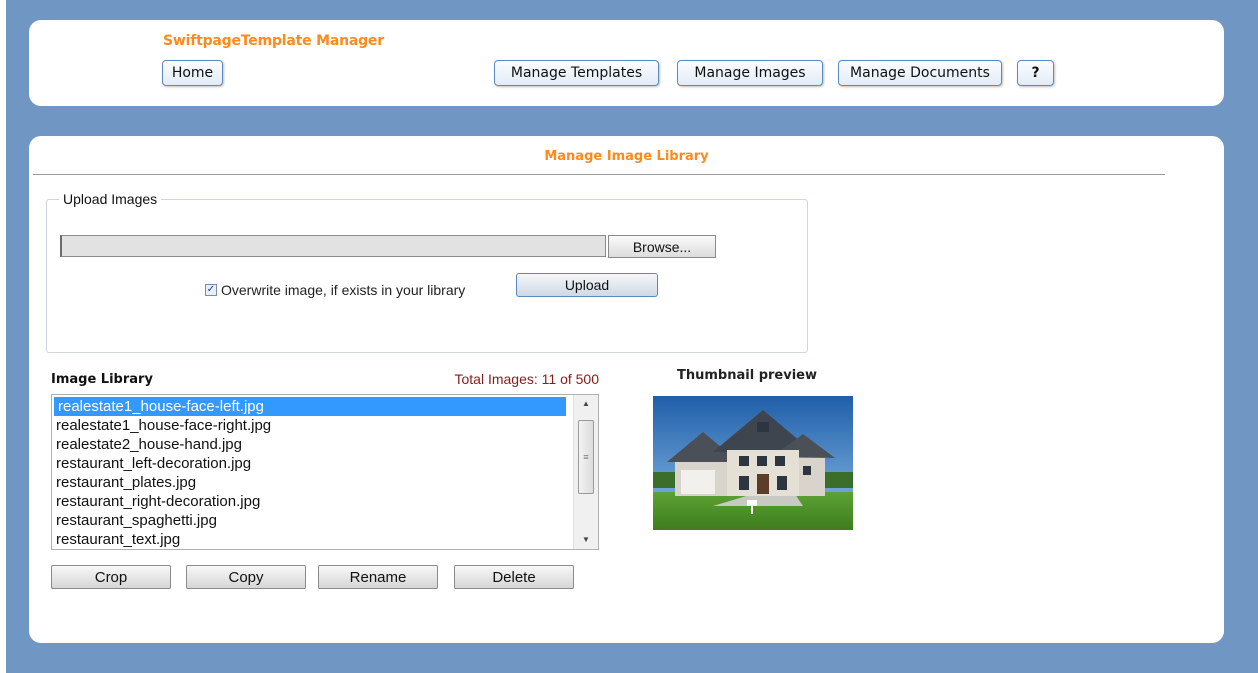 Image resolution: width=1258 pixels, height=673 pixels. What do you see at coordinates (110, 199) in the screenshot?
I see `upload-legend: Upload Images` at bounding box center [110, 199].